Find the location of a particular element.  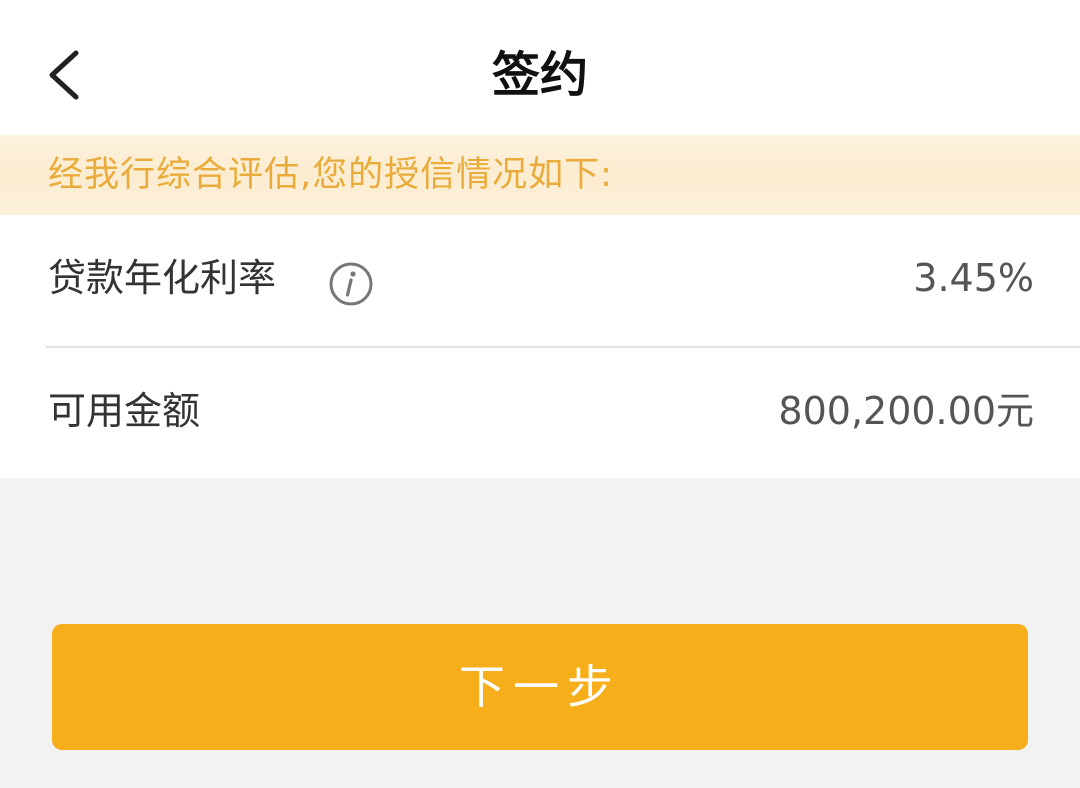

page-title: 签约 is located at coordinates (539, 75).